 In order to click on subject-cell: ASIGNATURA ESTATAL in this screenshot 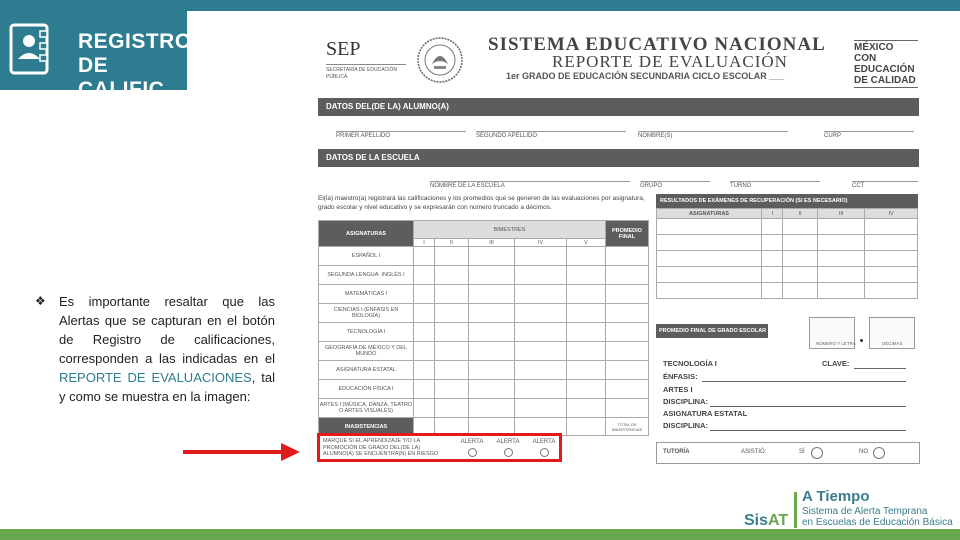, I will do `click(366, 370)`.